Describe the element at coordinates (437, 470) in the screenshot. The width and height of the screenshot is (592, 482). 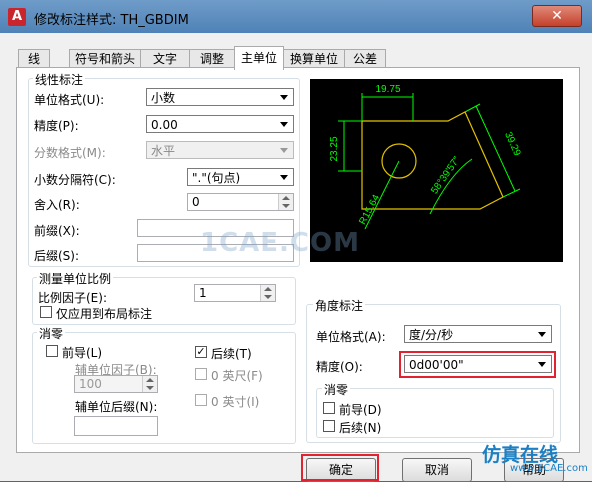
I see `cancel-button: 取消` at that location.